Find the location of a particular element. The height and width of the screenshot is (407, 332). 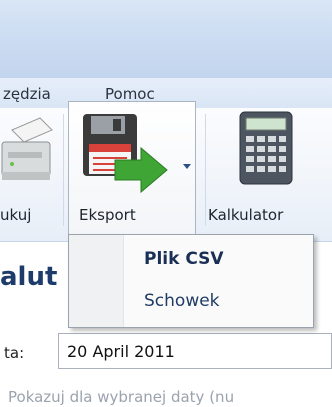

page-title: alut is located at coordinates (29, 277).